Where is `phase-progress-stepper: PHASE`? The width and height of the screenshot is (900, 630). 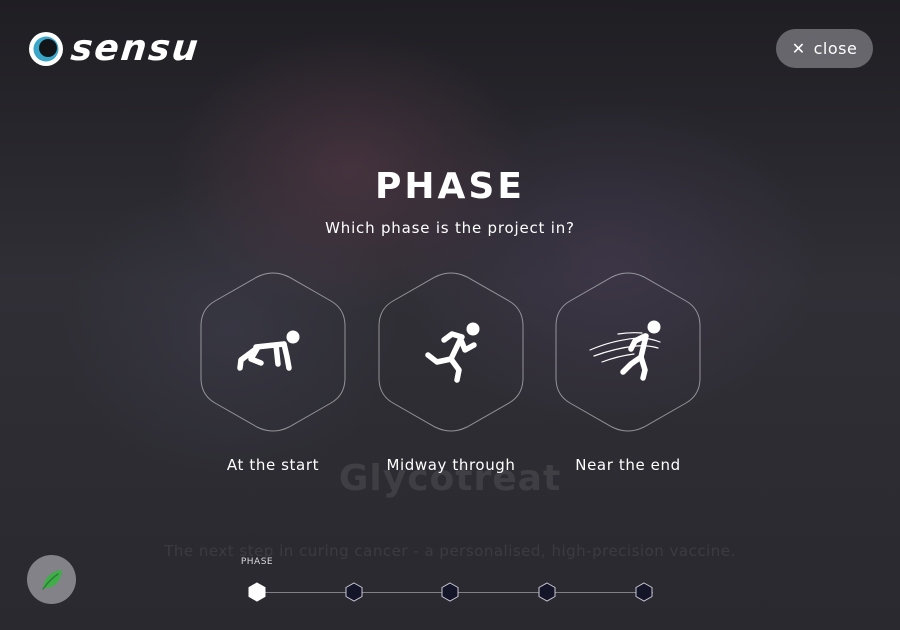 phase-progress-stepper: PHASE is located at coordinates (454, 580).